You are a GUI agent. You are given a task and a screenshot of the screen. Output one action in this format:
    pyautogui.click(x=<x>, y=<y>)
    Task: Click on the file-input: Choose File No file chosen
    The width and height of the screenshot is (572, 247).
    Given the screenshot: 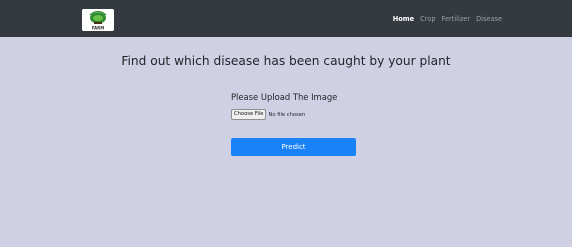 What is the action you would take?
    pyautogui.click(x=268, y=114)
    